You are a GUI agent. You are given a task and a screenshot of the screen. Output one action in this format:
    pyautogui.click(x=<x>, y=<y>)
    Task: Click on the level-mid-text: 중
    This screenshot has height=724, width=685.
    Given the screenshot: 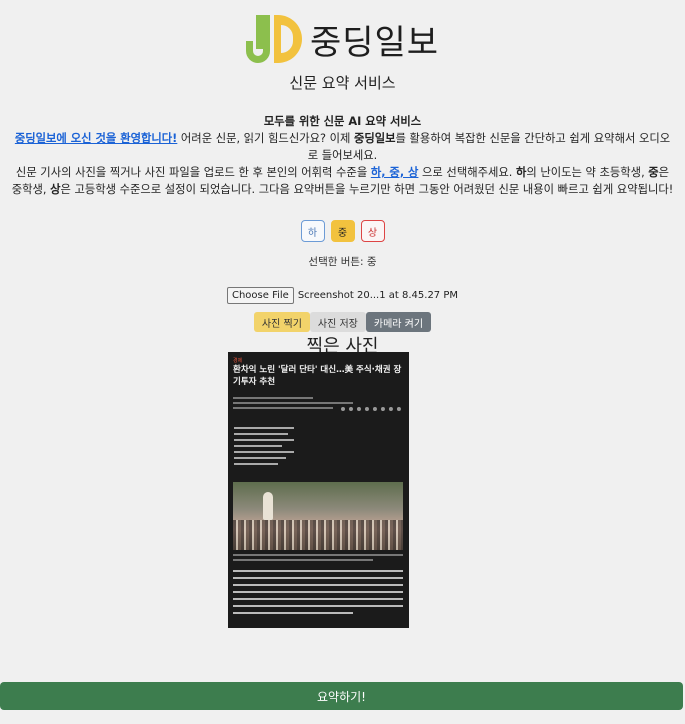 What is the action you would take?
    pyautogui.click(x=653, y=172)
    